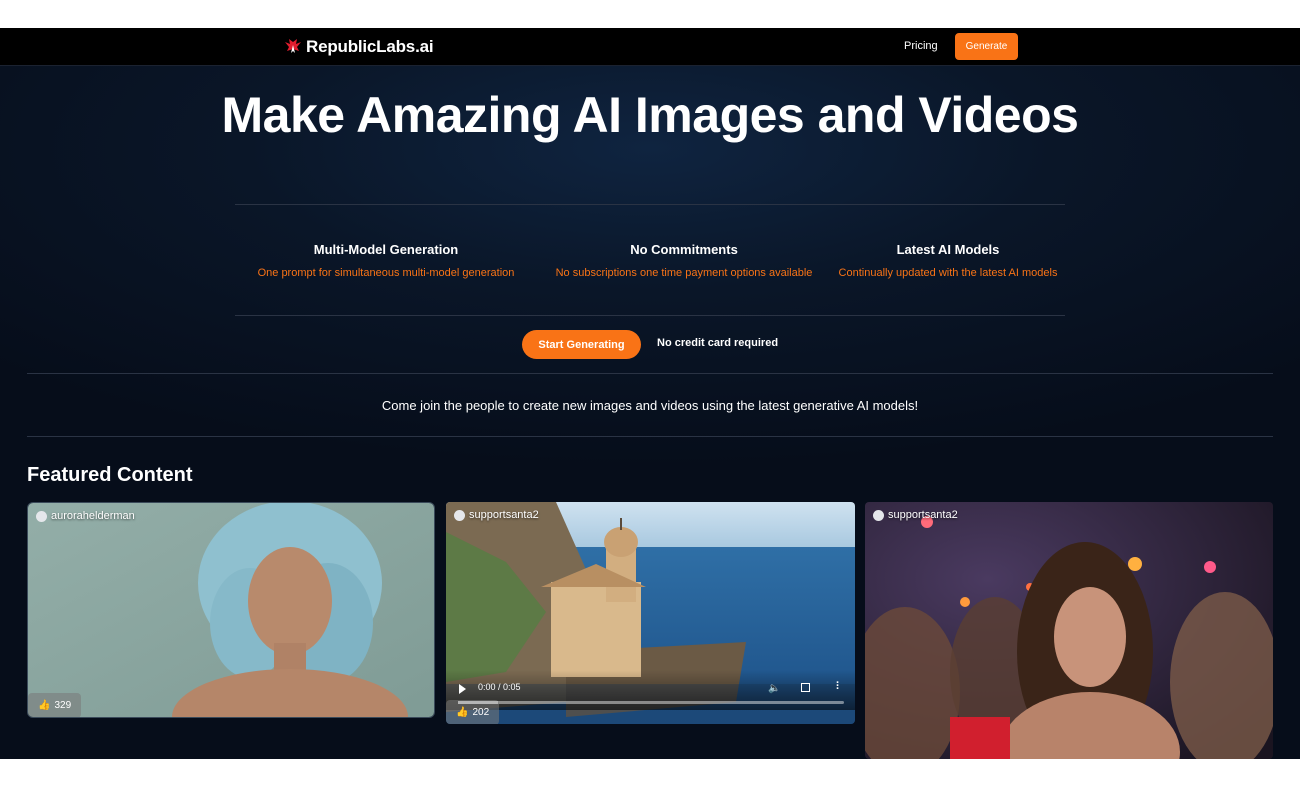 The width and height of the screenshot is (1300, 788). Describe the element at coordinates (774, 688) in the screenshot. I see `volume-icon: 🔈` at that location.